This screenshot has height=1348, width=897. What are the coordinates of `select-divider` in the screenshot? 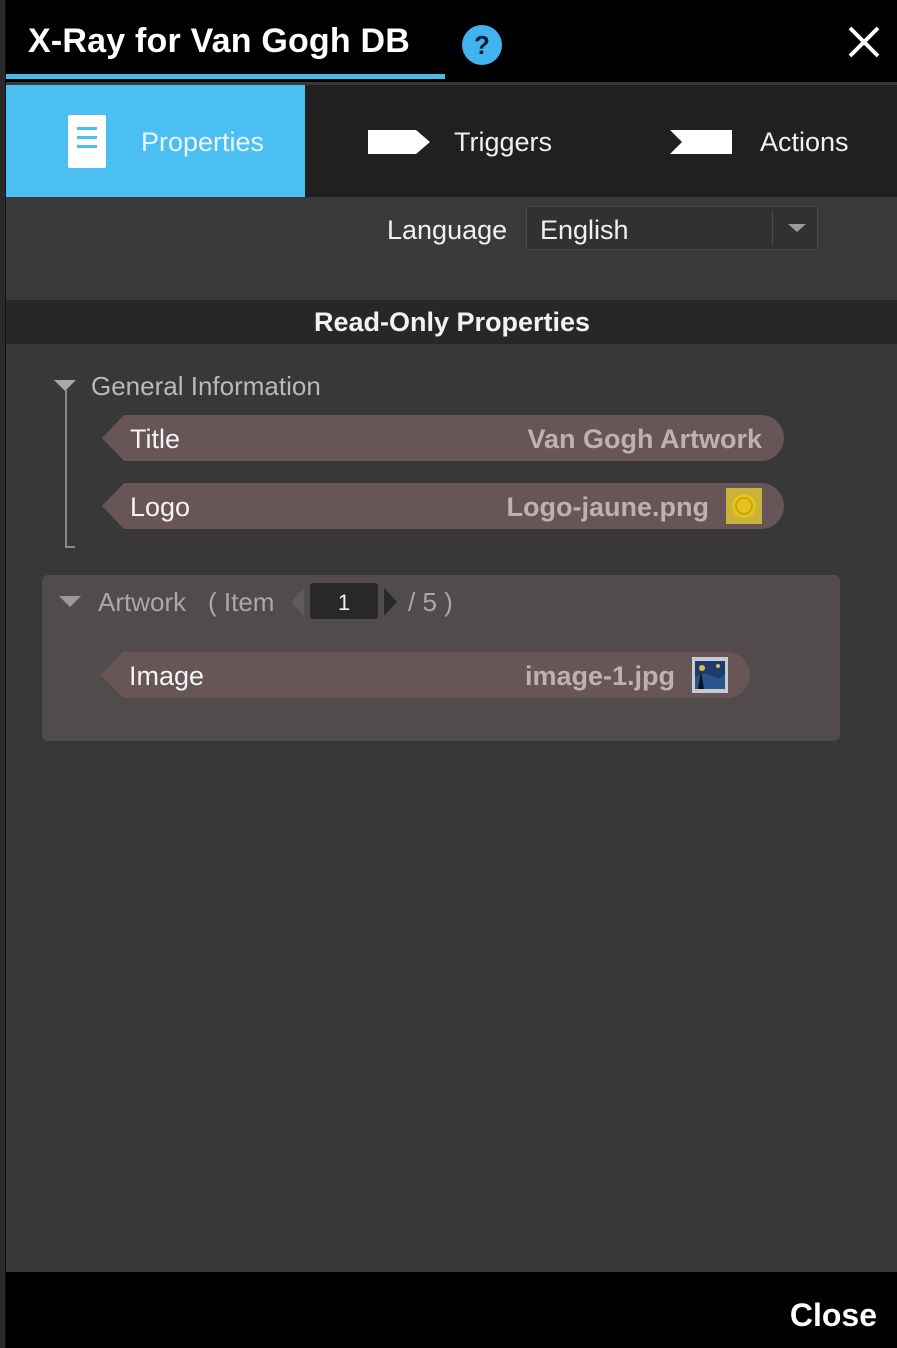 It's located at (772, 228).